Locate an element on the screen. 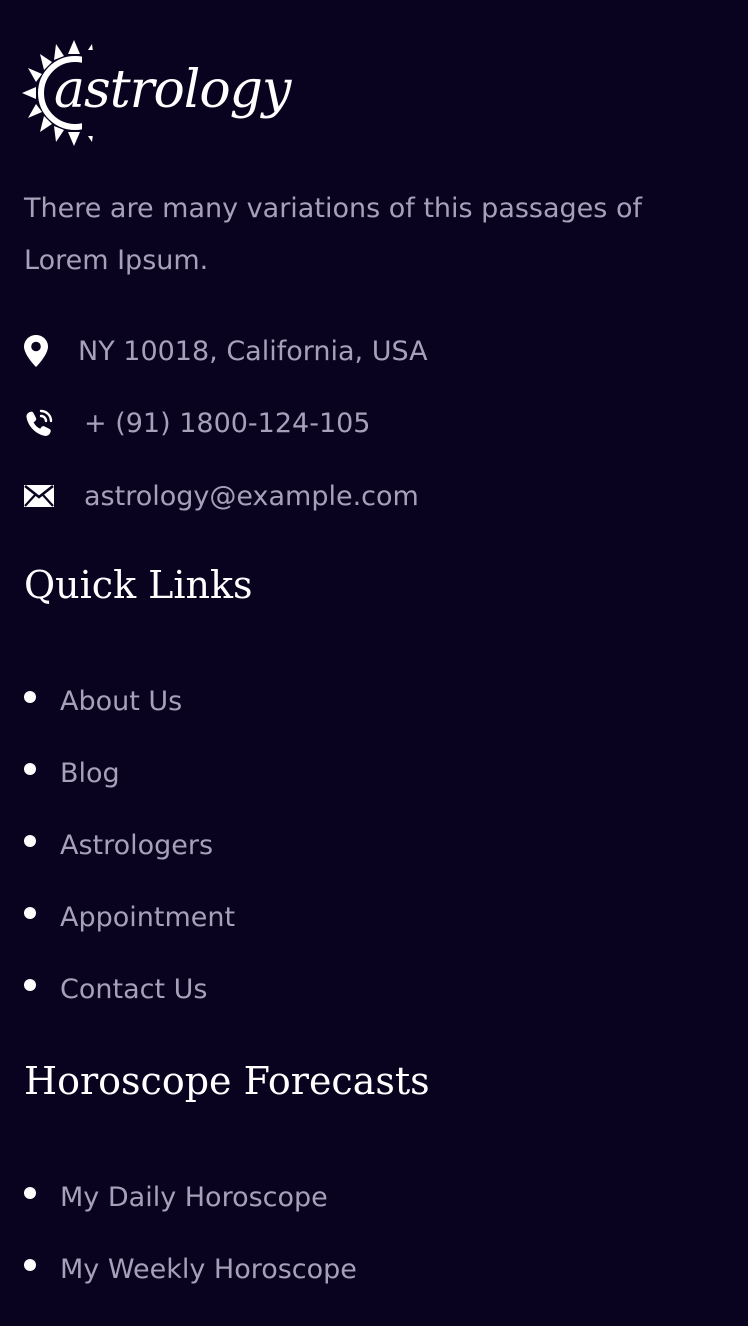 This screenshot has width=748, height=1326. quick-link-astrologers: Astrologers is located at coordinates (136, 845).